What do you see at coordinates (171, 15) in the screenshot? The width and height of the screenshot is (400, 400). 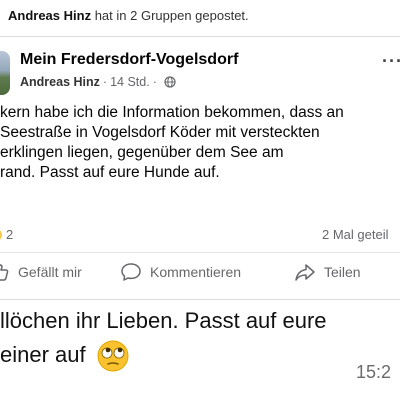 I see `shared-note-text: hat in 2 Gruppen gepostet.` at bounding box center [171, 15].